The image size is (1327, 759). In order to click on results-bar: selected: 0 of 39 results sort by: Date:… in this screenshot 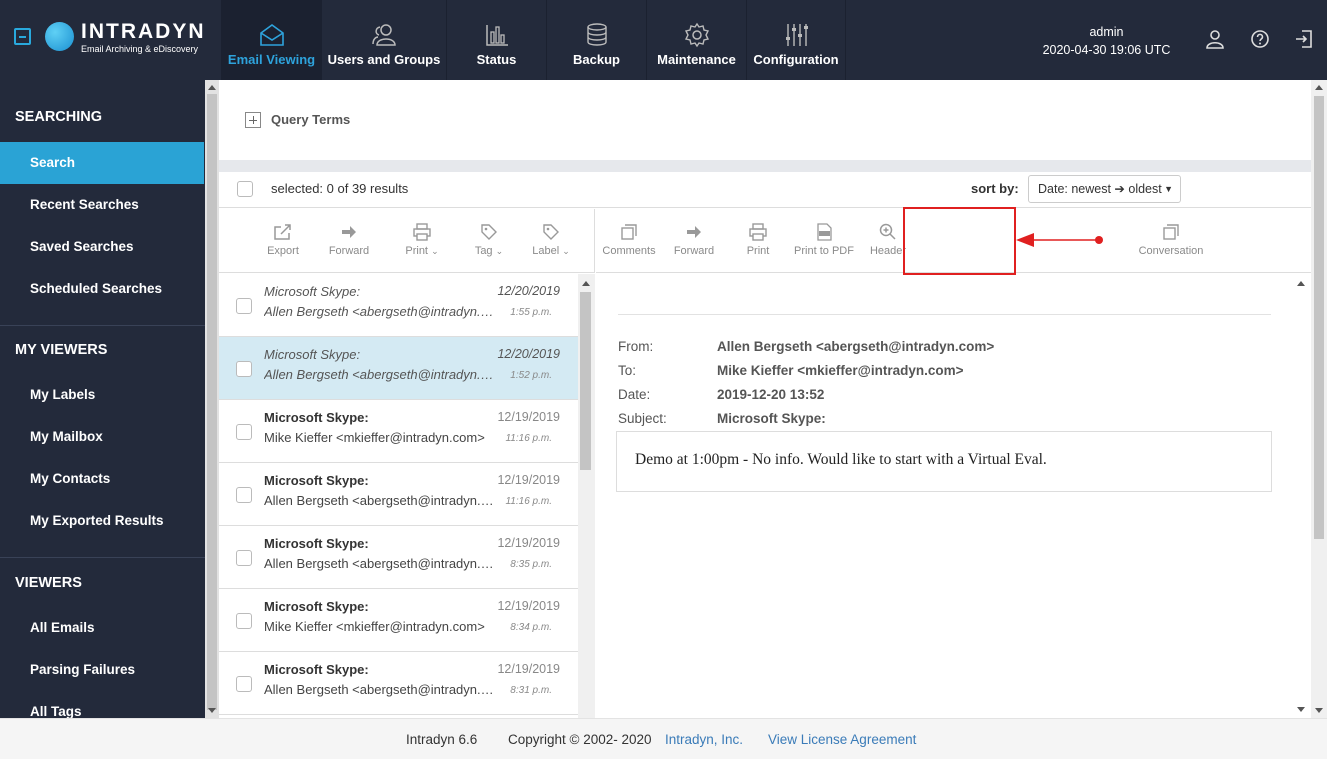, I will do `click(765, 190)`.